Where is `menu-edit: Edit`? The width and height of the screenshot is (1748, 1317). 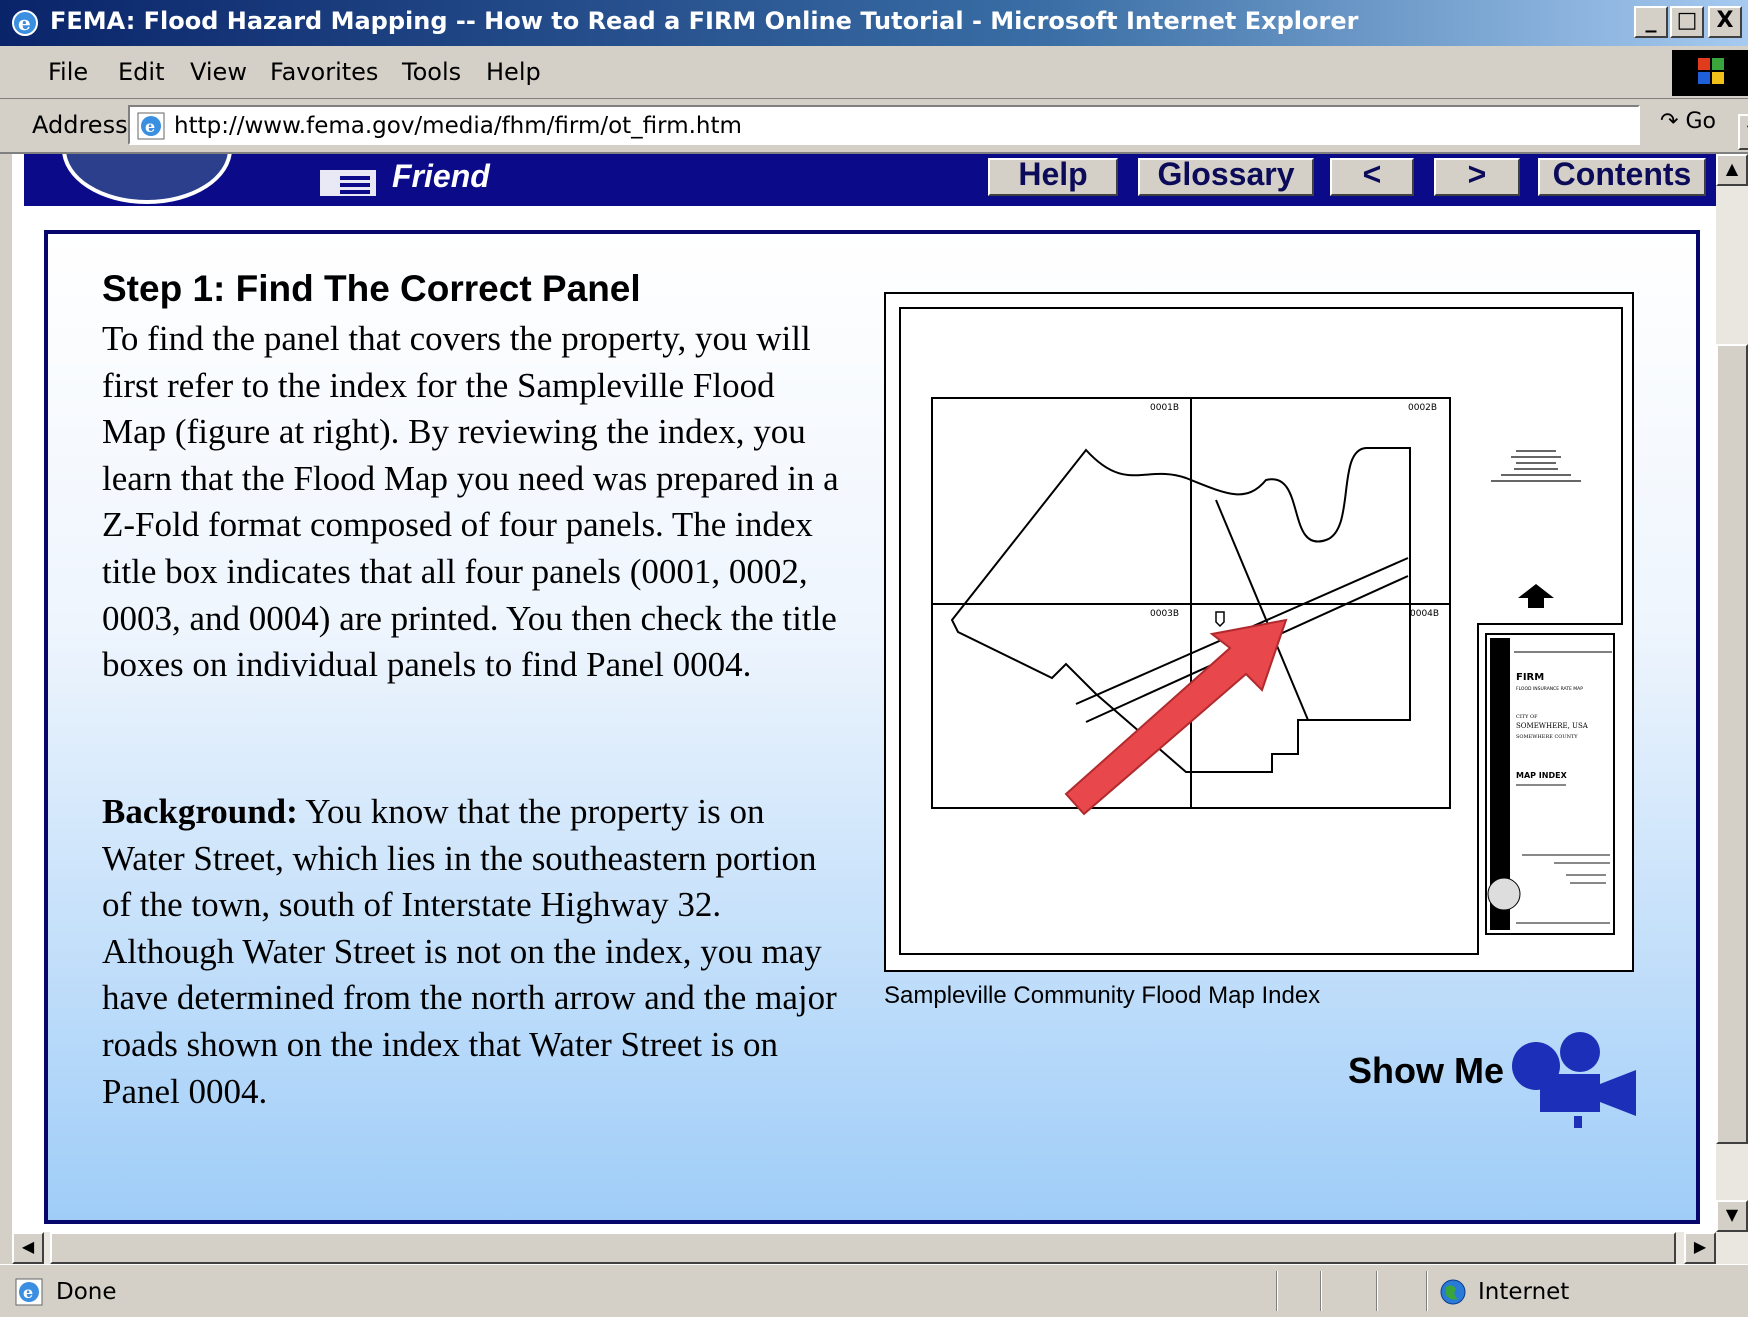
menu-edit: Edit is located at coordinates (141, 72).